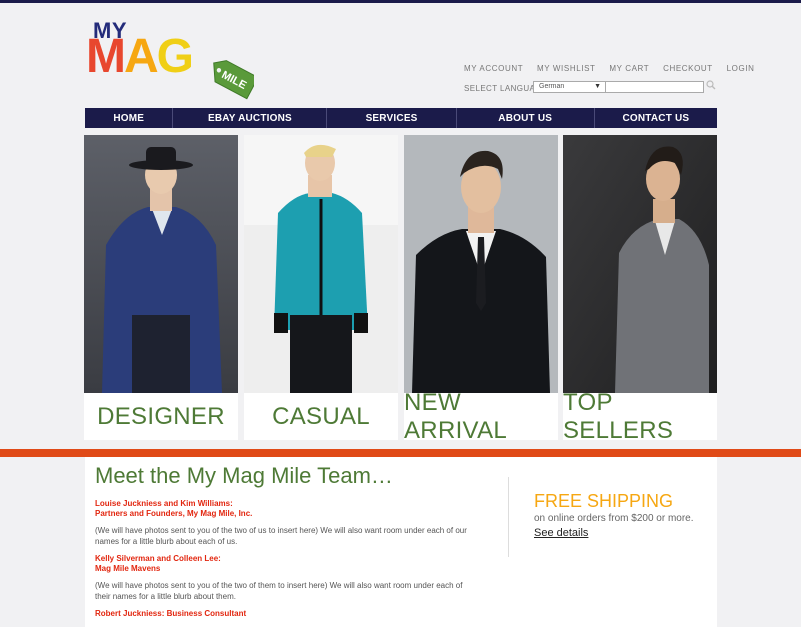 The image size is (801, 627). Describe the element at coordinates (711, 85) in the screenshot. I see `search-icon` at that location.